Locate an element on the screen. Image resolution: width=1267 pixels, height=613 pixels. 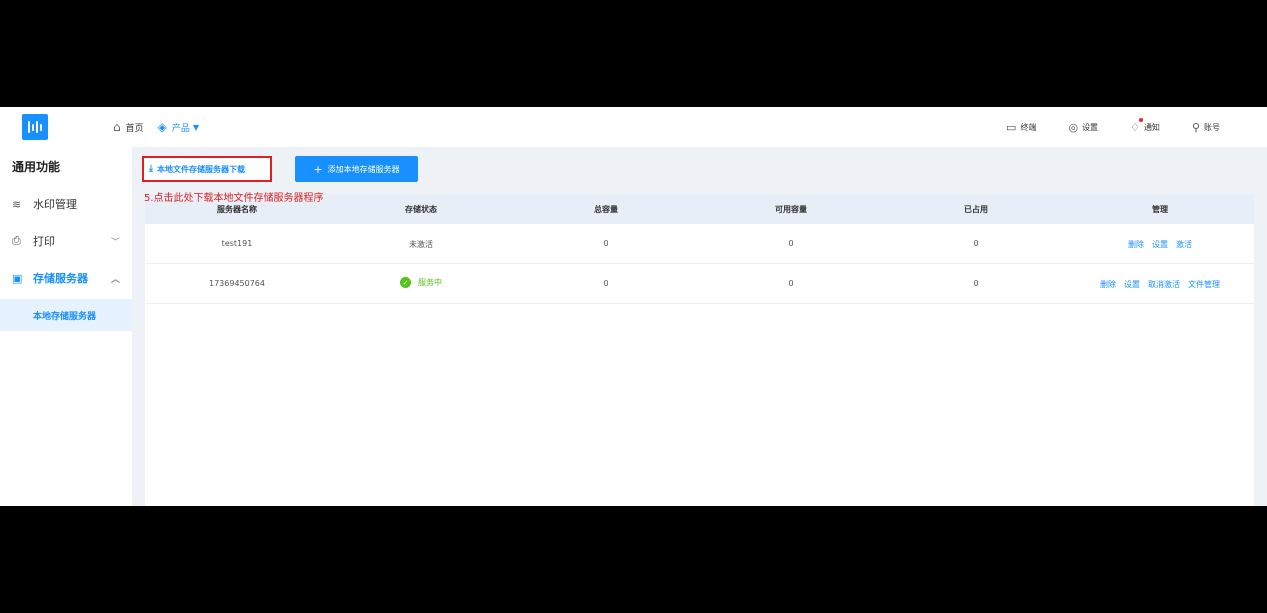
sidebar-subitem-local-storage: 本地存储服务器 is located at coordinates (66, 315).